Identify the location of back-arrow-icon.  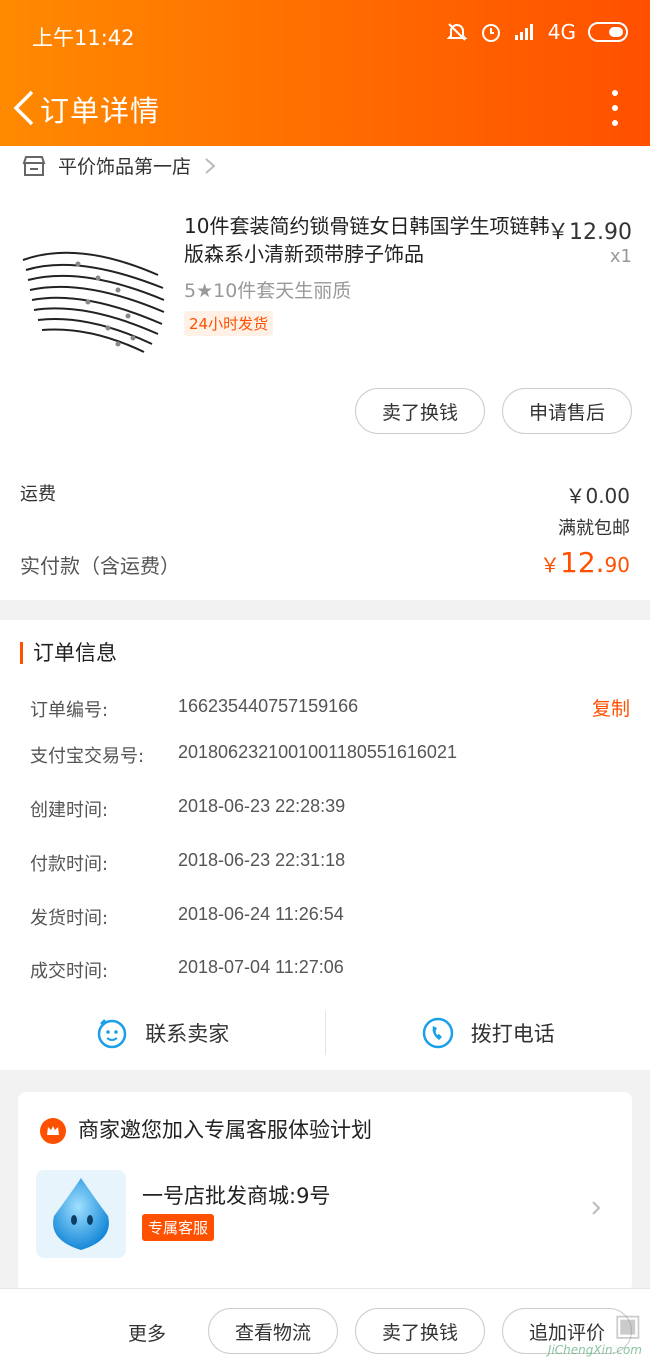
(25, 108).